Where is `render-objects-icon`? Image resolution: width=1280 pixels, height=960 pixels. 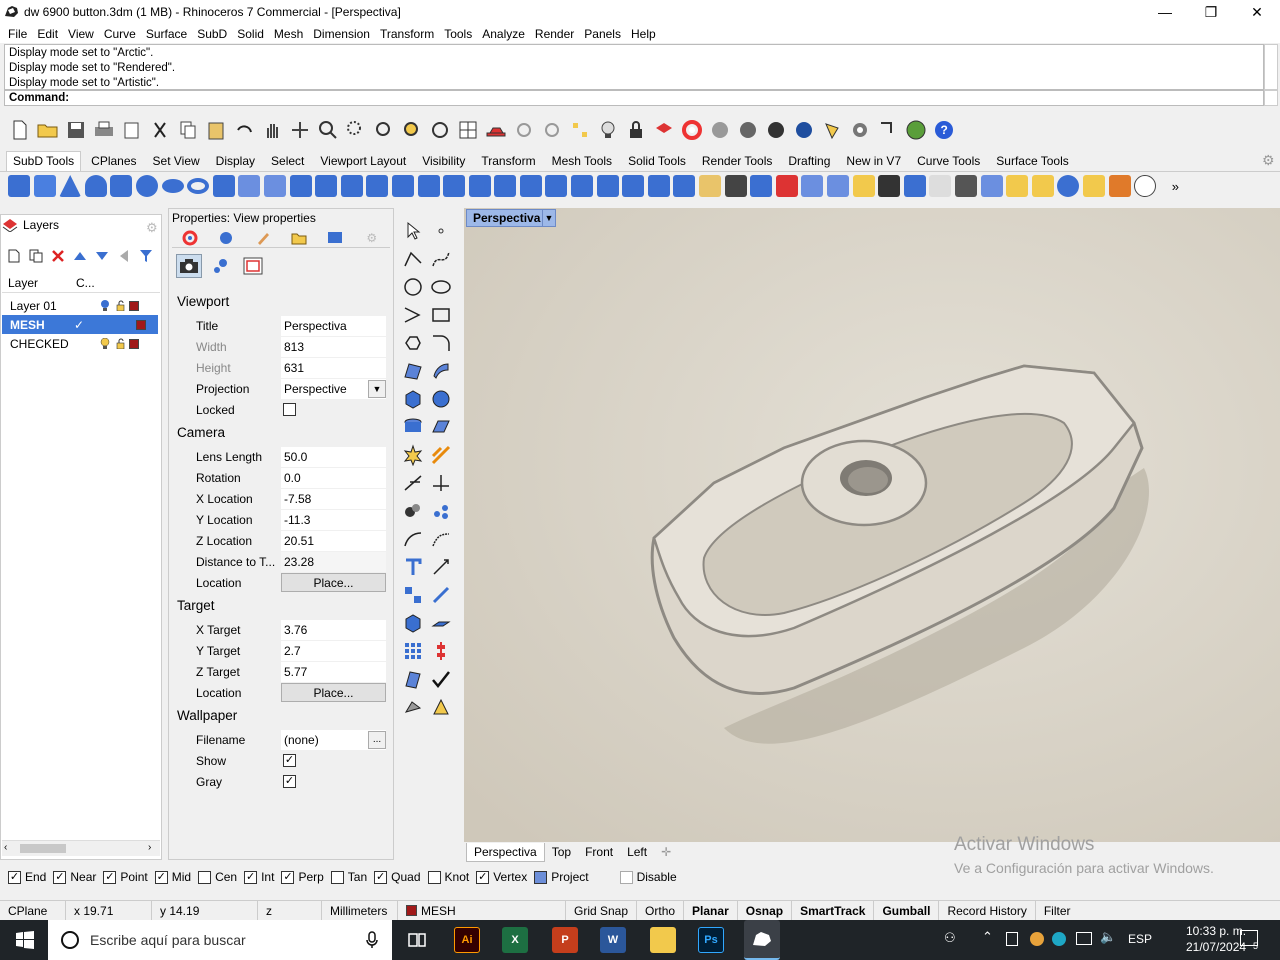 render-objects-icon is located at coordinates (413, 707).